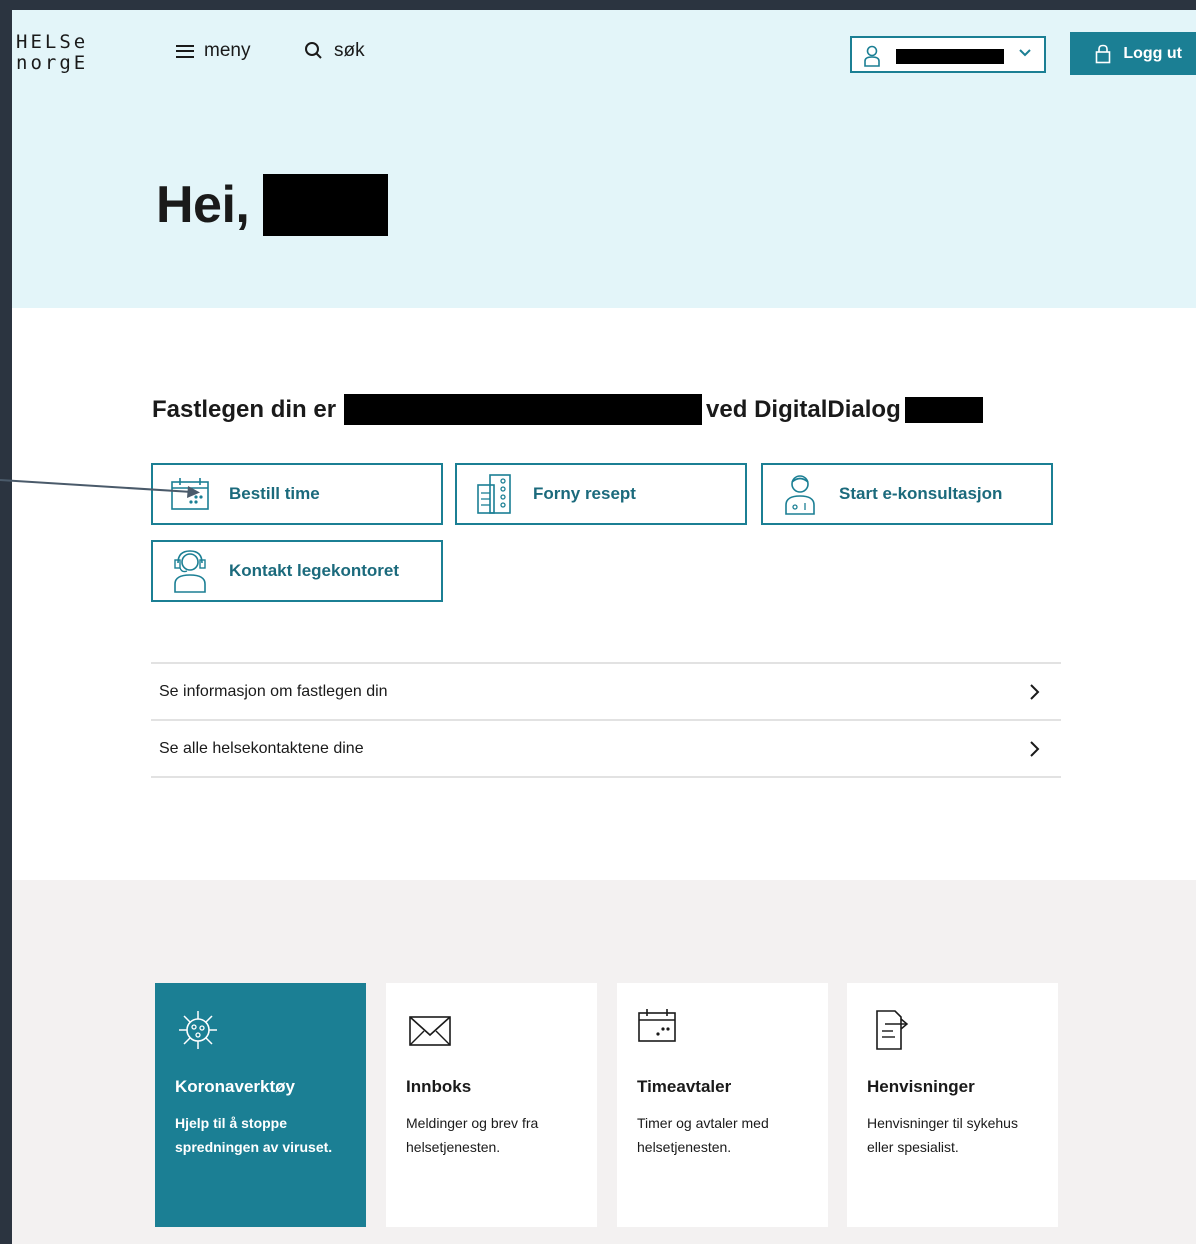 This screenshot has width=1196, height=1244. I want to click on gp-heading: Fastlegen din er ved DigitalDialog, so click(567, 409).